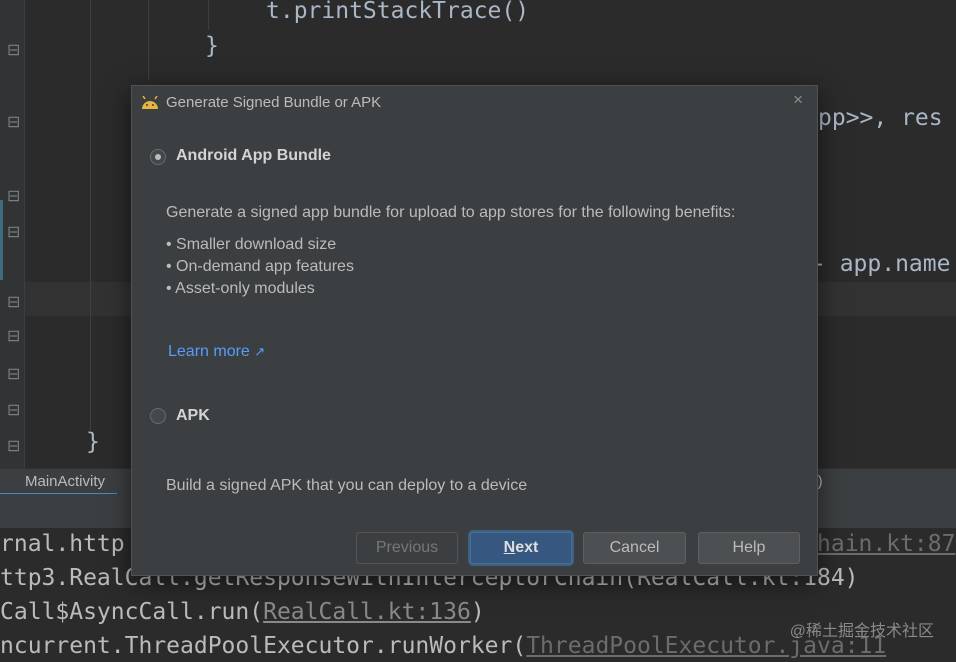  What do you see at coordinates (634, 548) in the screenshot?
I see `cancel-button: Cancel` at bounding box center [634, 548].